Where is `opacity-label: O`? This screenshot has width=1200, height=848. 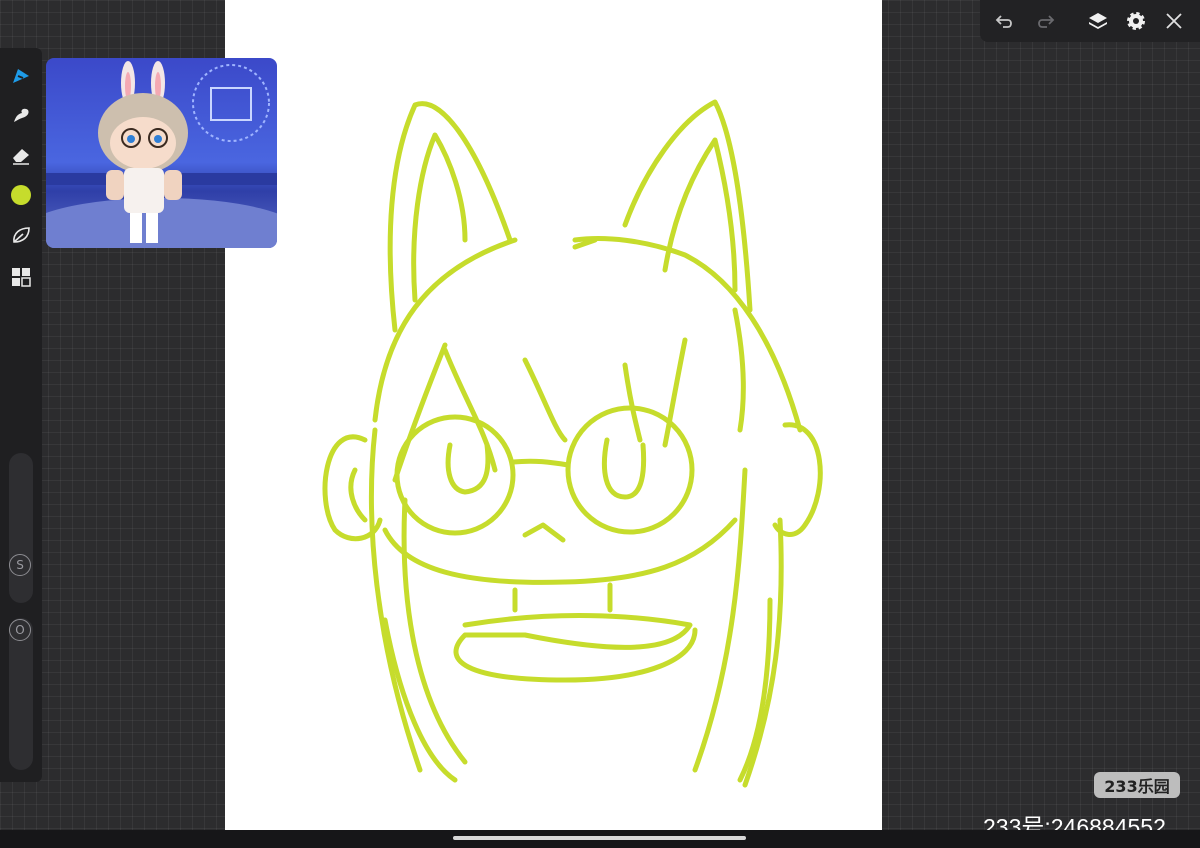
opacity-label: O is located at coordinates (20, 630).